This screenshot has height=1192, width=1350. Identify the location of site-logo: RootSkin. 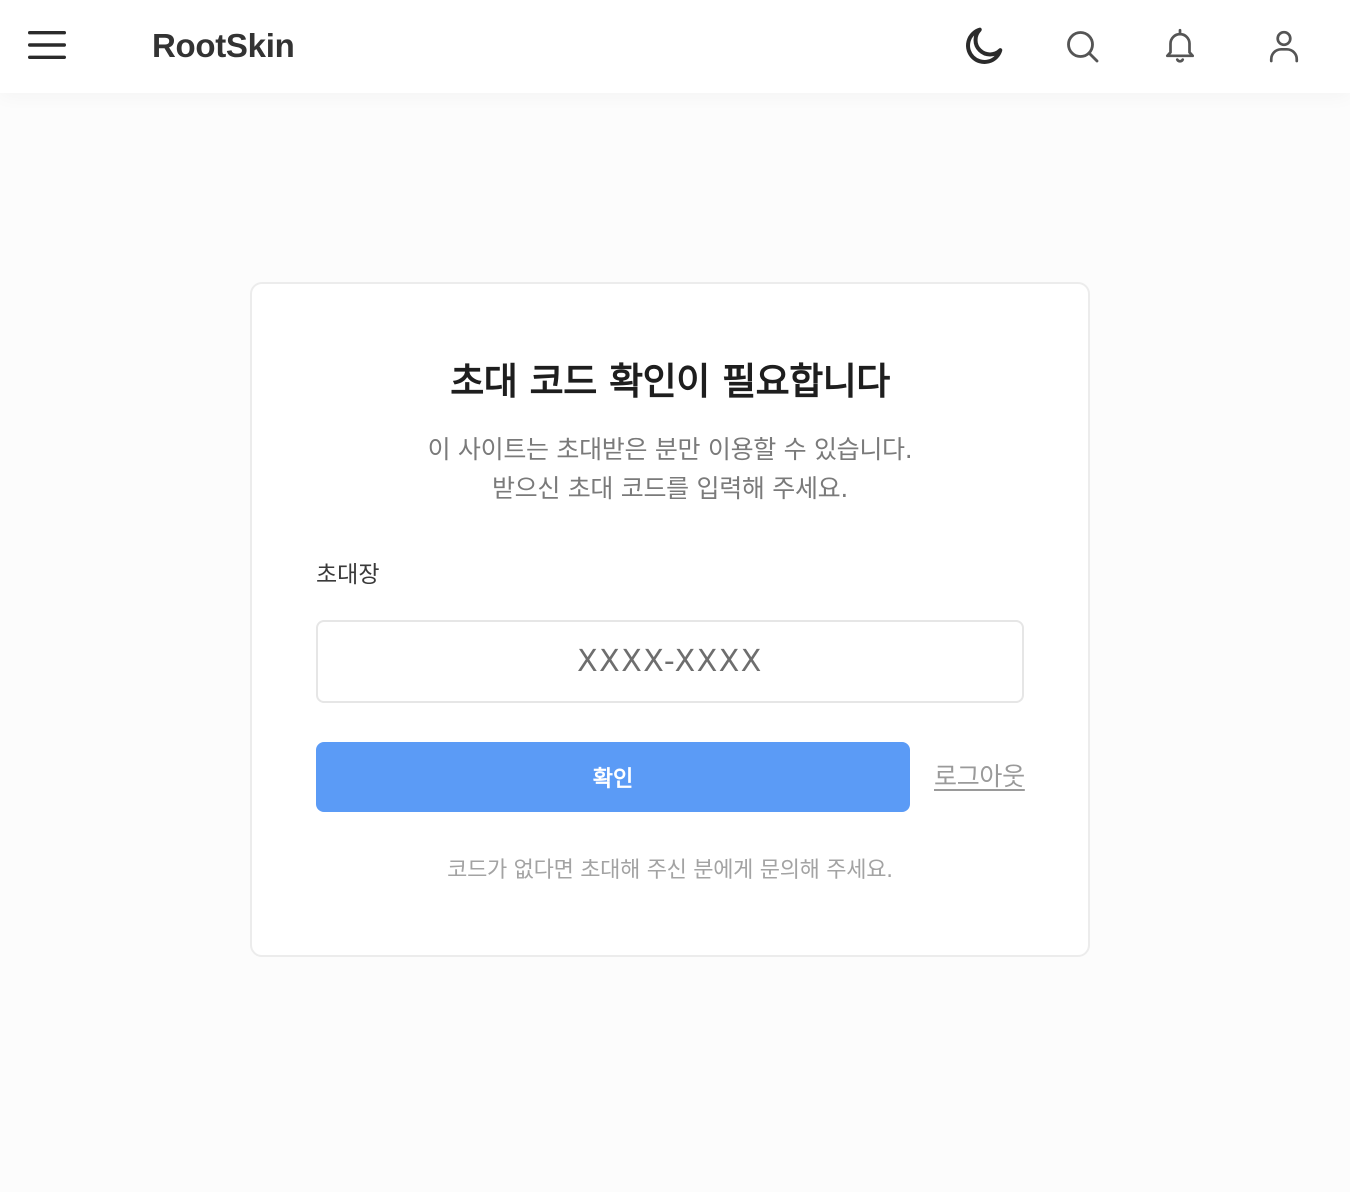
(223, 46).